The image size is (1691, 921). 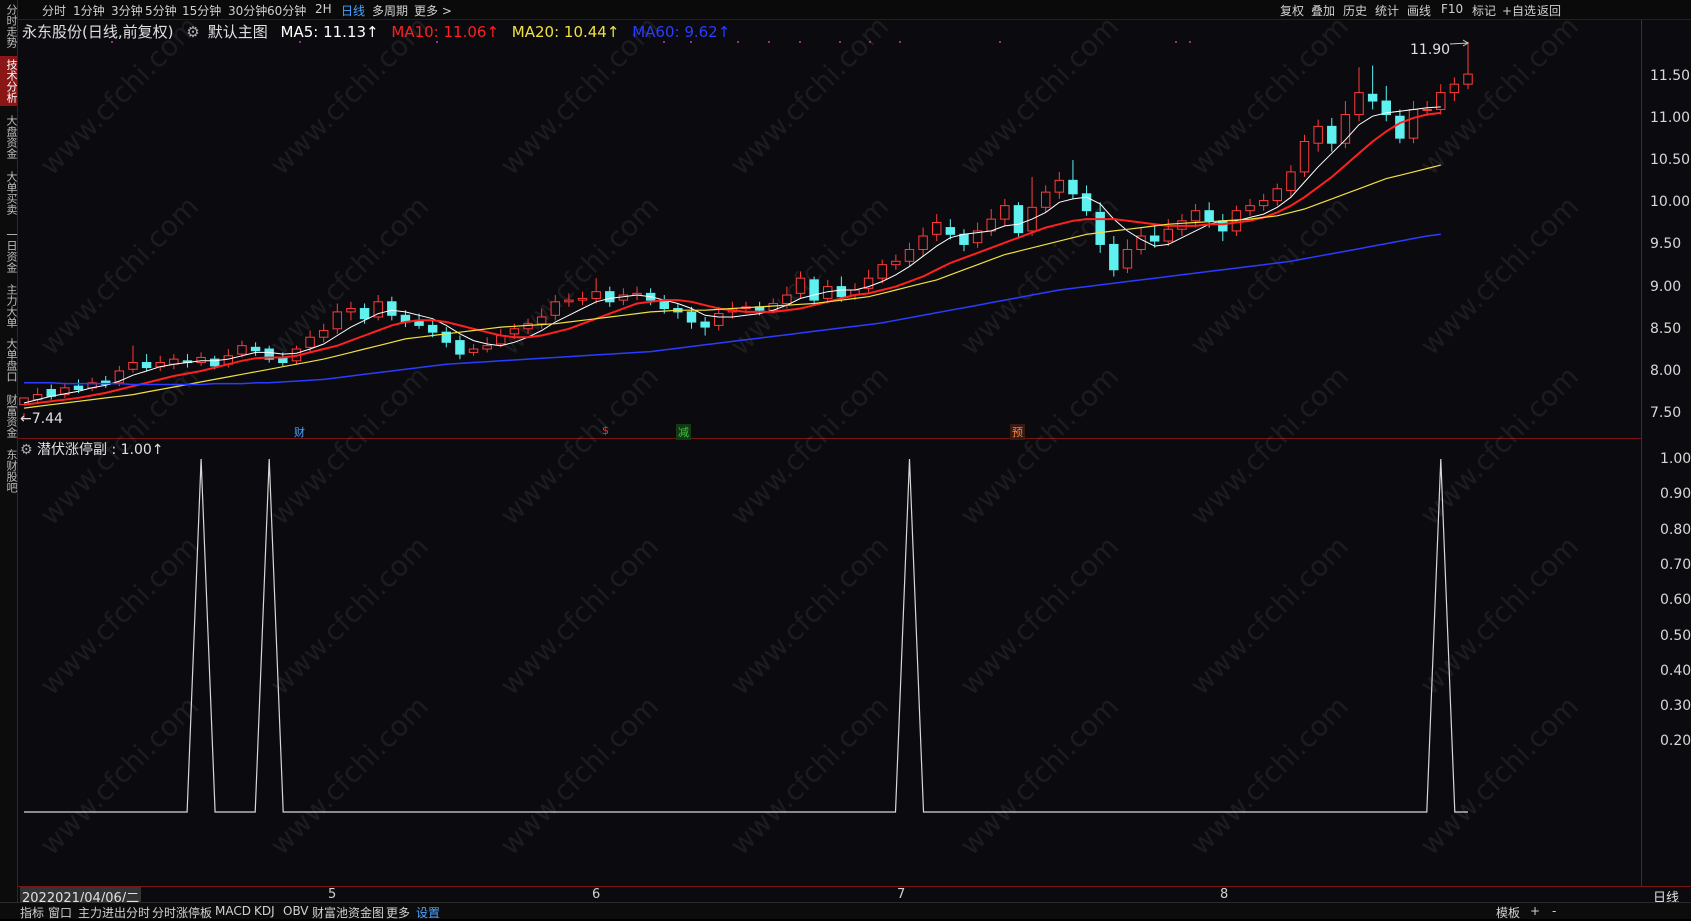 What do you see at coordinates (398, 912) in the screenshot?
I see `bottom-tab: 更多` at bounding box center [398, 912].